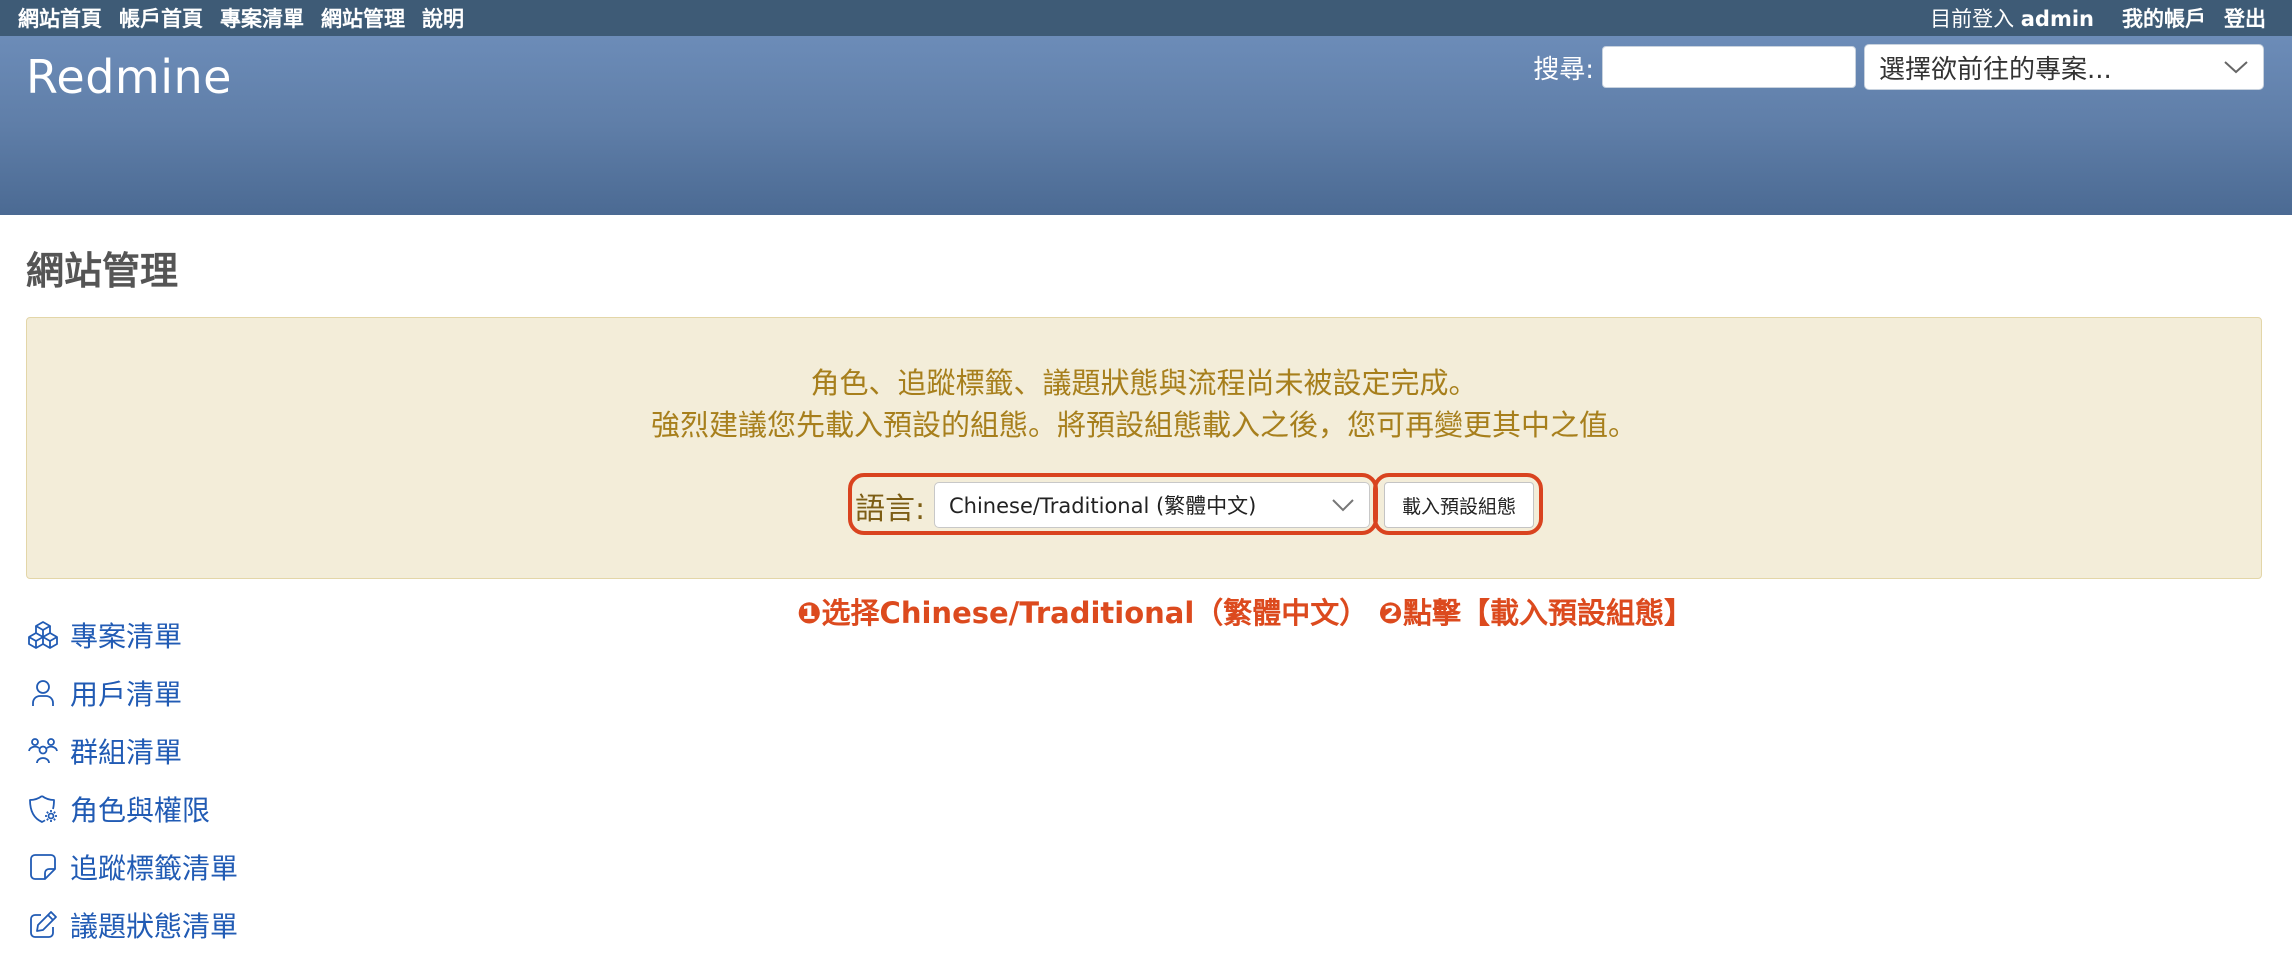 The width and height of the screenshot is (2292, 960). Describe the element at coordinates (1245, 613) in the screenshot. I see `tutorial-annotation: ❶选择Chinese/Traditional（繁體中文） ❷點擊【載入預設組態】` at that location.